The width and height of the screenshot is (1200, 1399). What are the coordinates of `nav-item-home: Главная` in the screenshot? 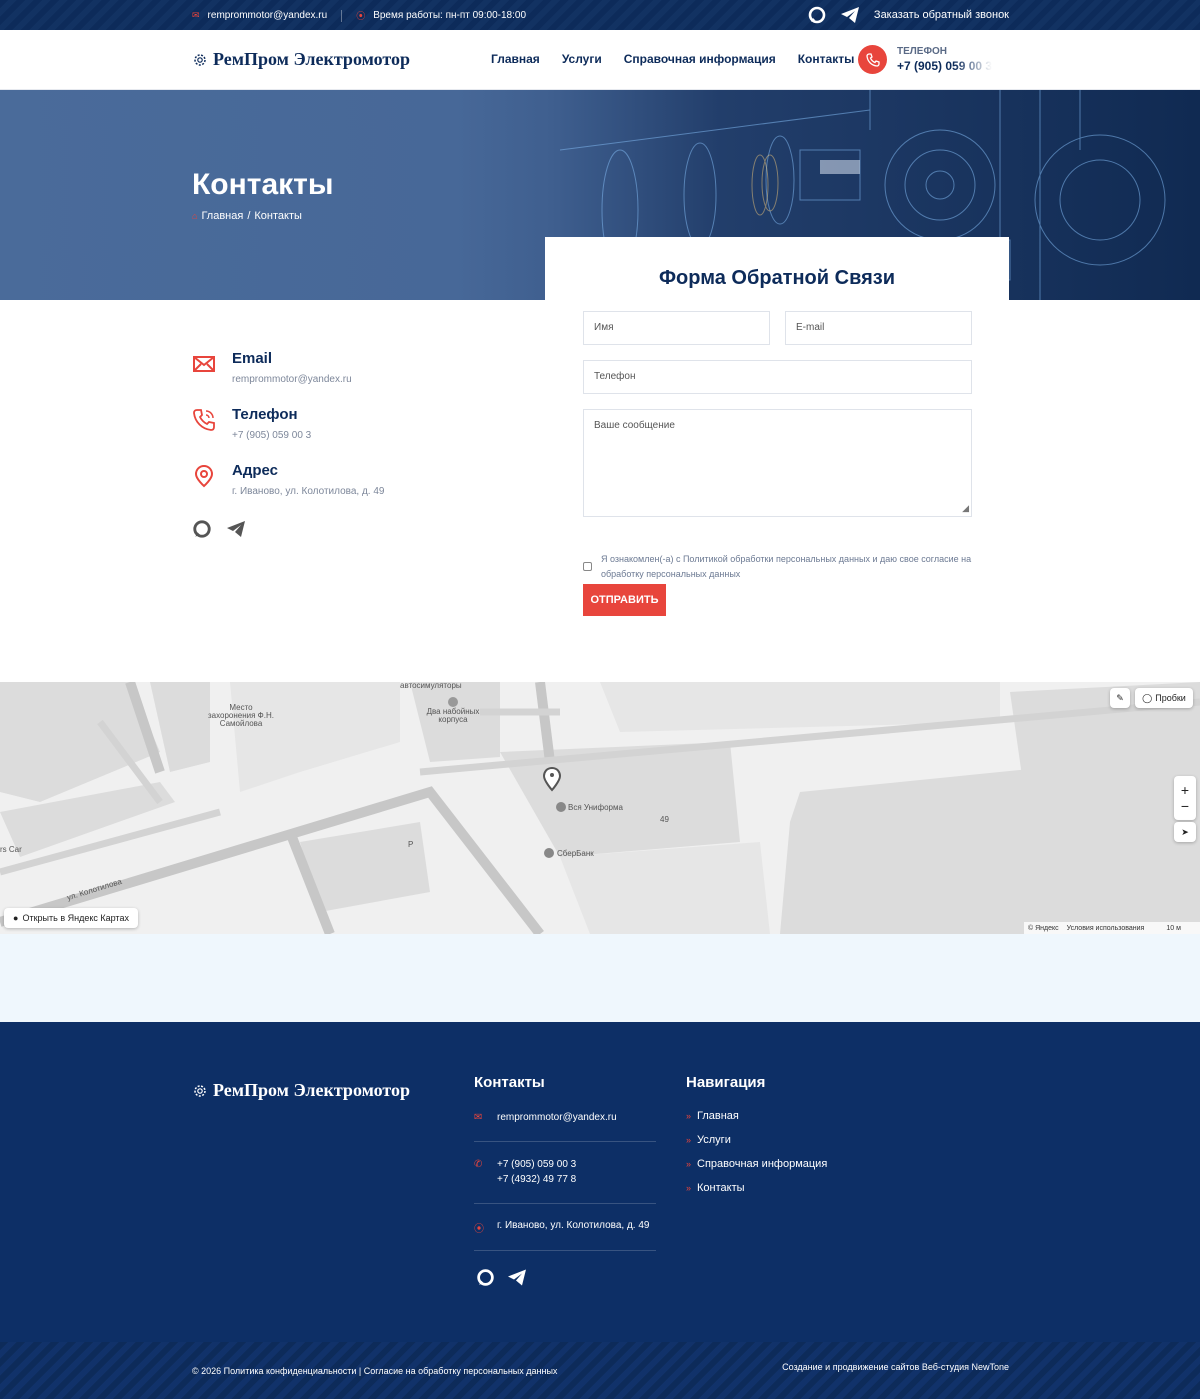 It's located at (515, 59).